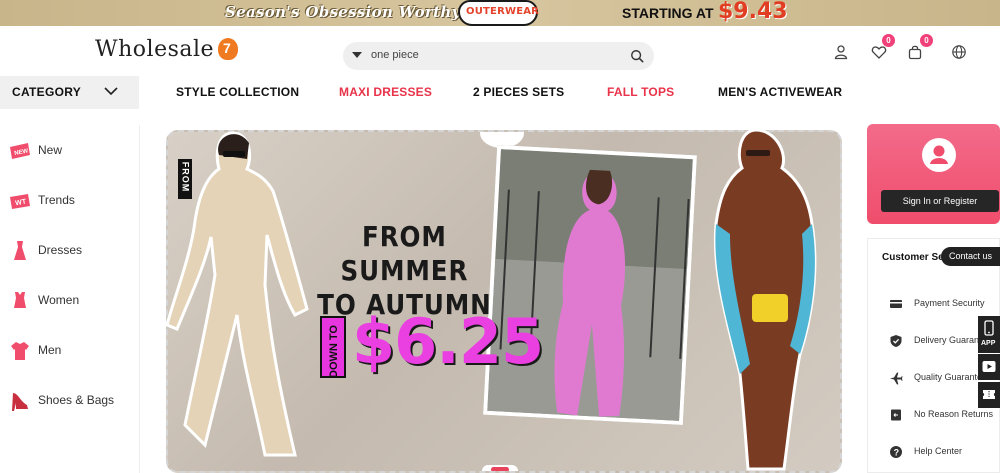  Describe the element at coordinates (357, 55) in the screenshot. I see `search-scope-dropdown-icon` at that location.